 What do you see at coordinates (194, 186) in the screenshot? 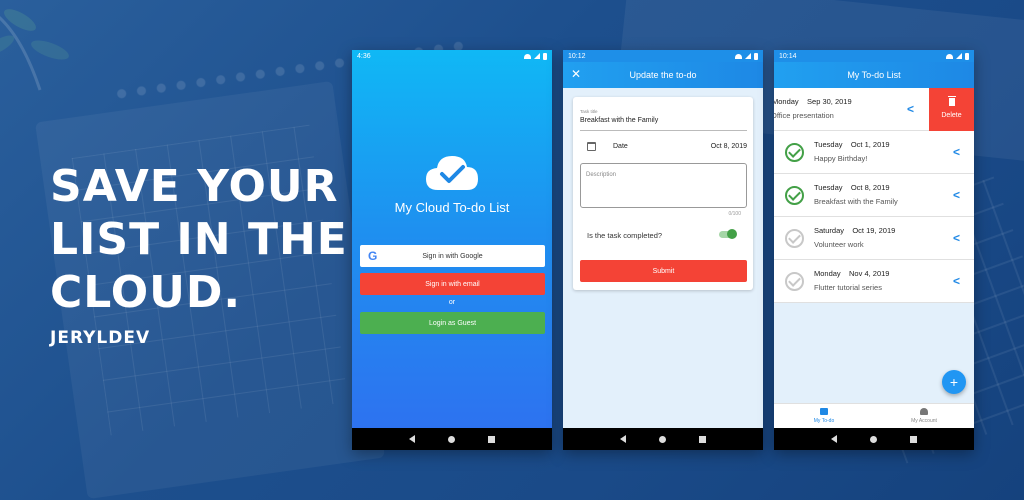
I see `headline-line: SAVE YOUR` at bounding box center [194, 186].